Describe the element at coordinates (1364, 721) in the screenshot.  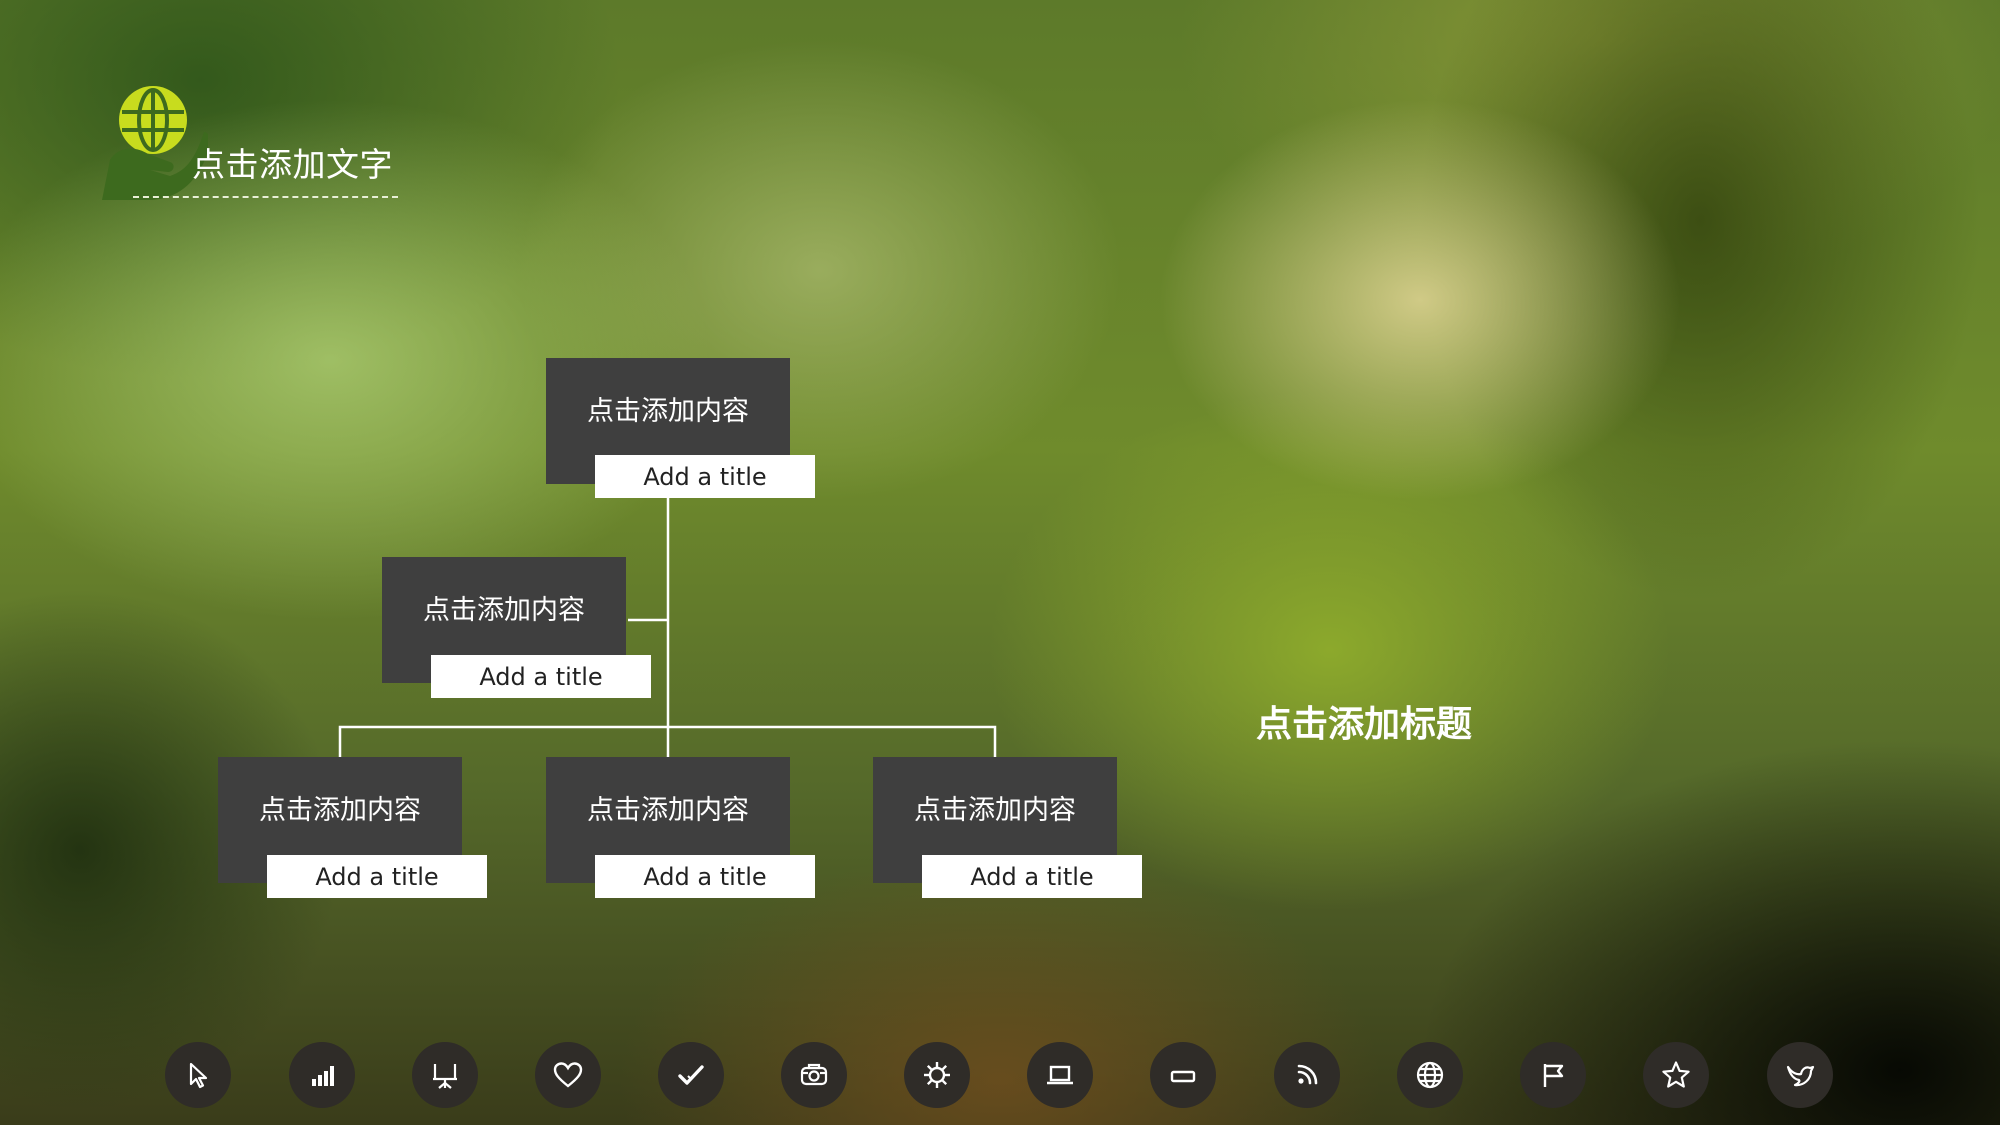
I see `side-title: 点击添加标题` at that location.